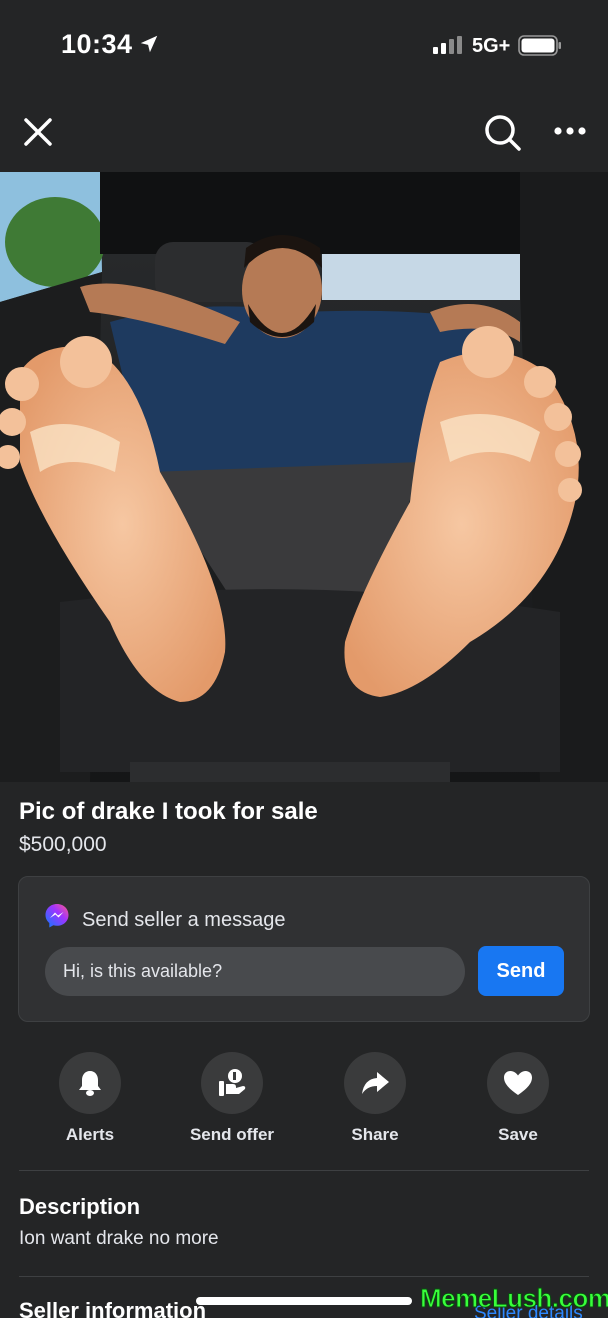 Image resolution: width=608 pixels, height=1318 pixels. I want to click on alerts-button: Alerts, so click(90, 1098).